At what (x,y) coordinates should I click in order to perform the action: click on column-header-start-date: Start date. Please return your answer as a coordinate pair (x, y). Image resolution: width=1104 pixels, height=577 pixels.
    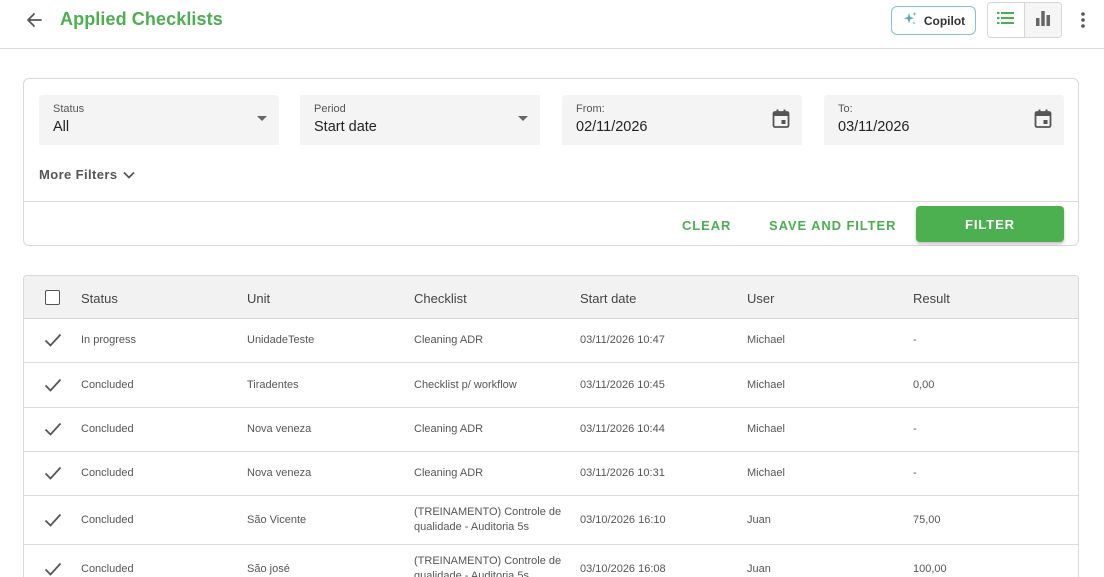
    Looking at the image, I should click on (608, 297).